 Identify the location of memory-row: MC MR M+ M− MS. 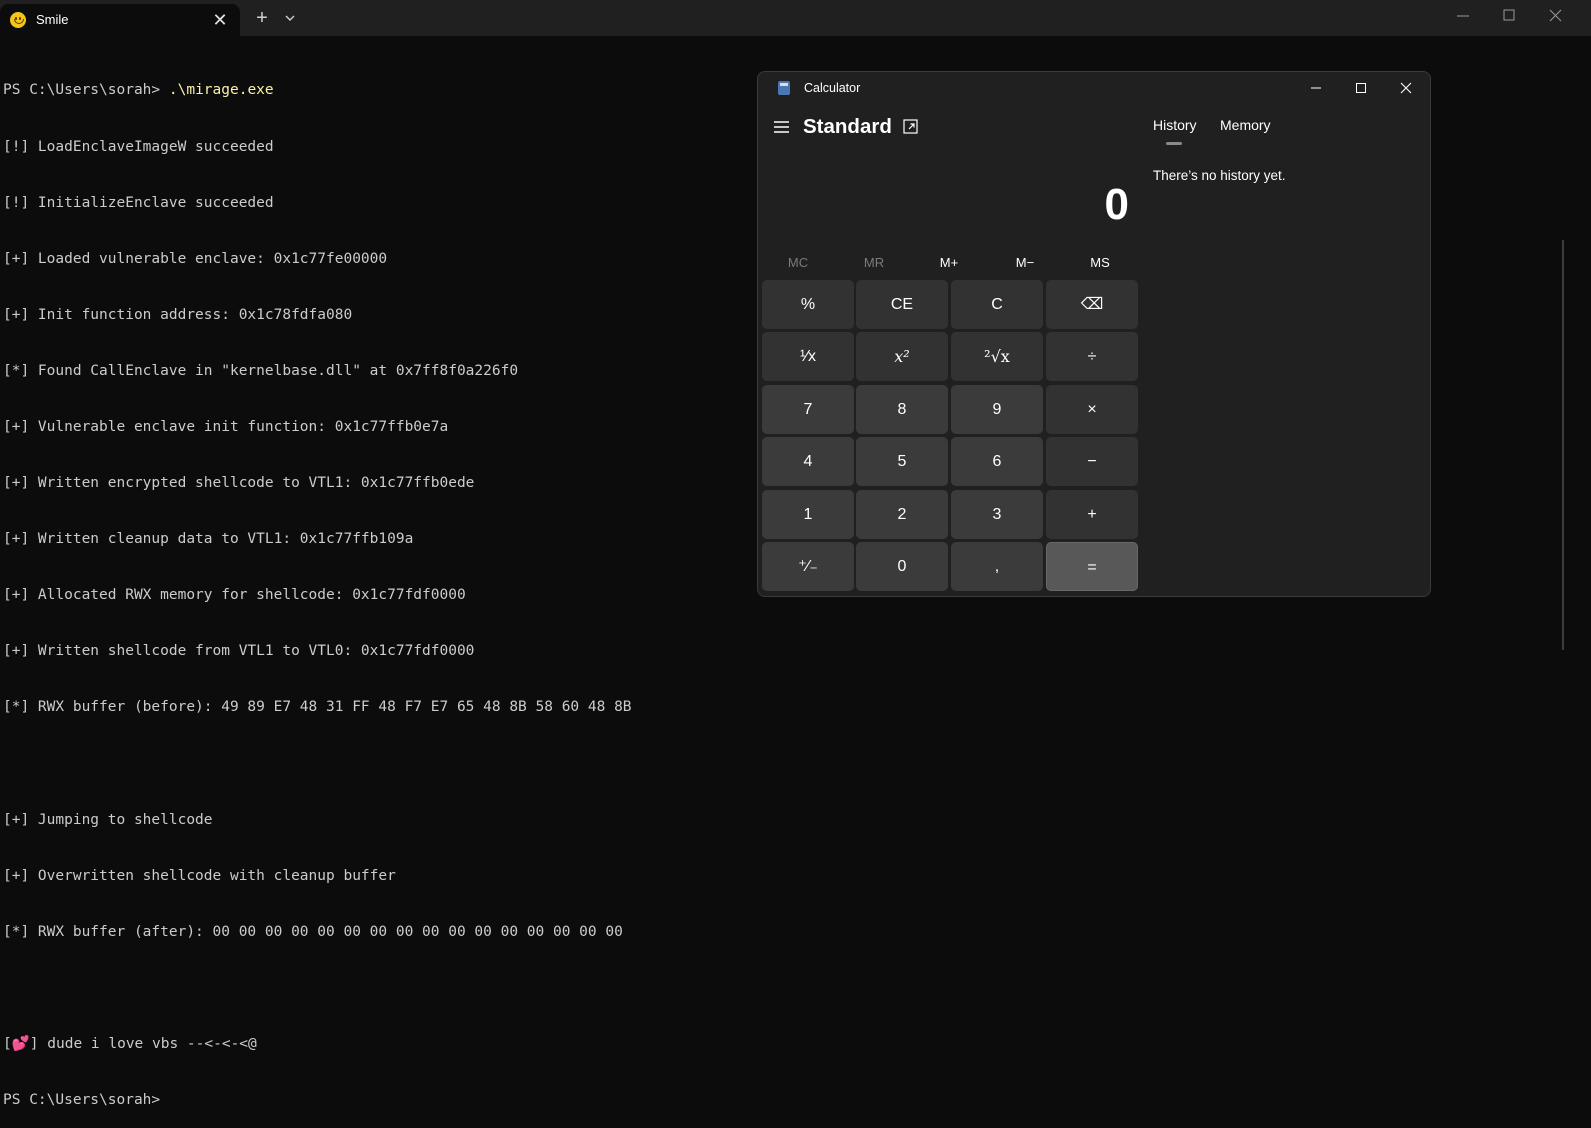
(951, 263).